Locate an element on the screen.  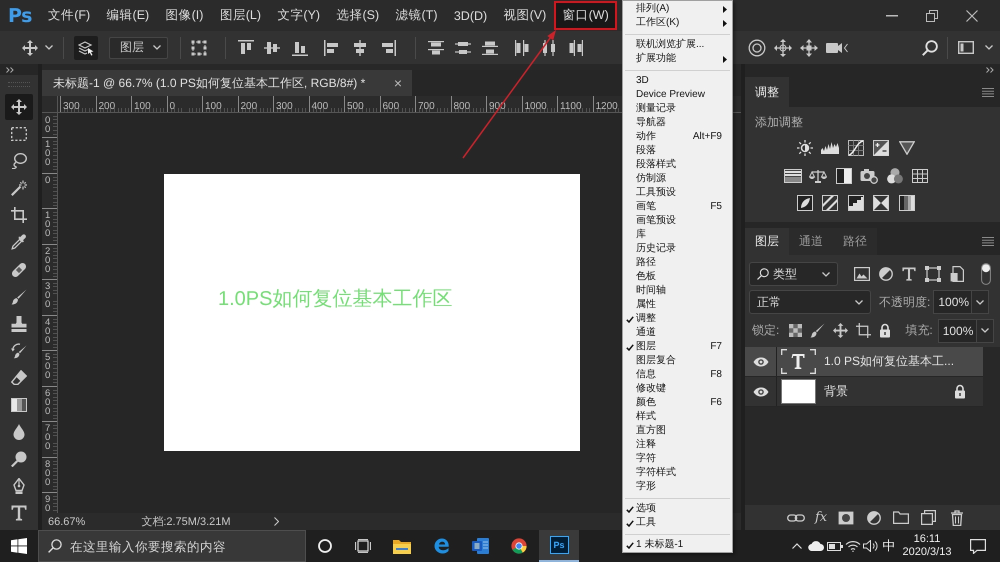
align-right-icon is located at coordinates (388, 48).